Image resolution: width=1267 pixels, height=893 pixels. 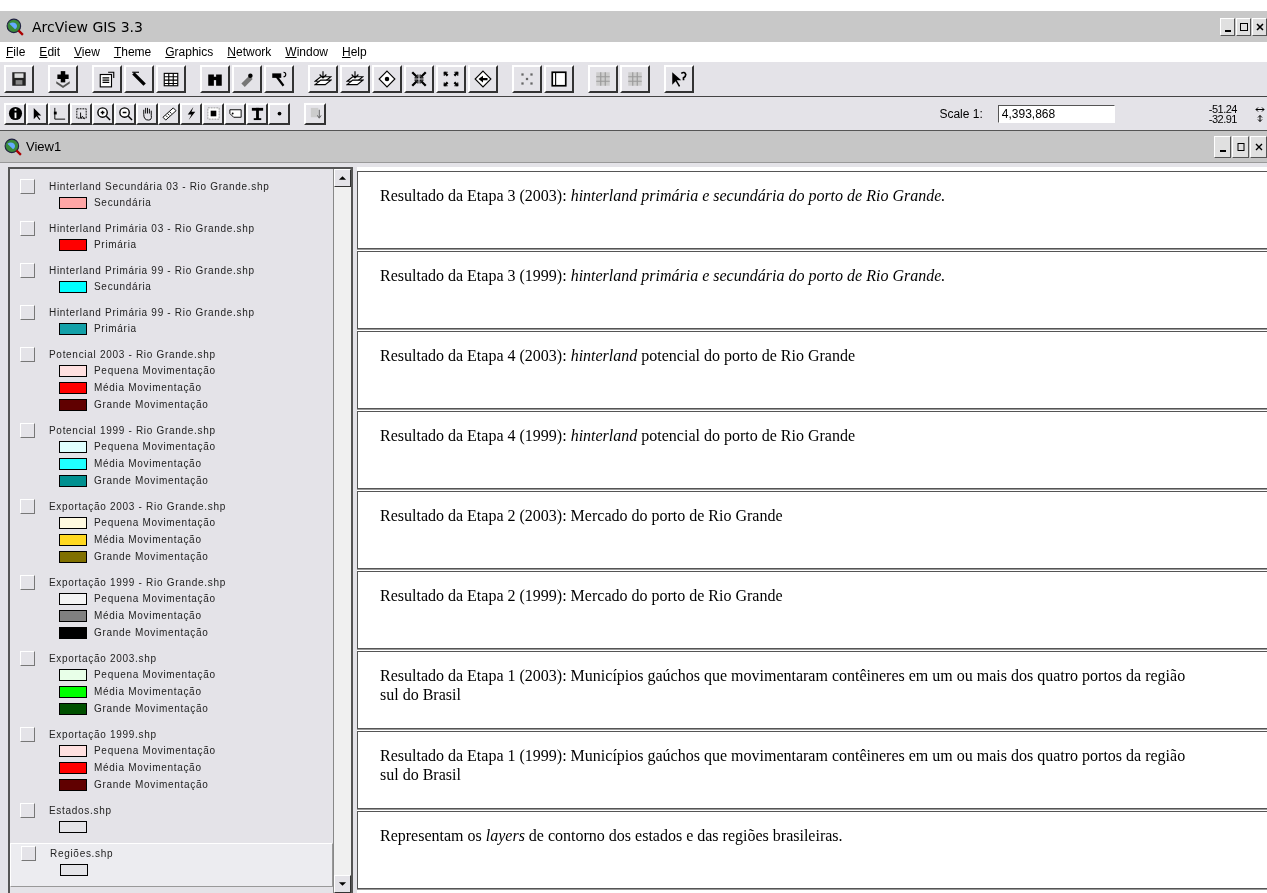 I want to click on layer-entry: Exportação 1999 - Rio Grande.shp Pequena Movimentação Média Movimentação Grande Movimentação, so click(x=171, y=611).